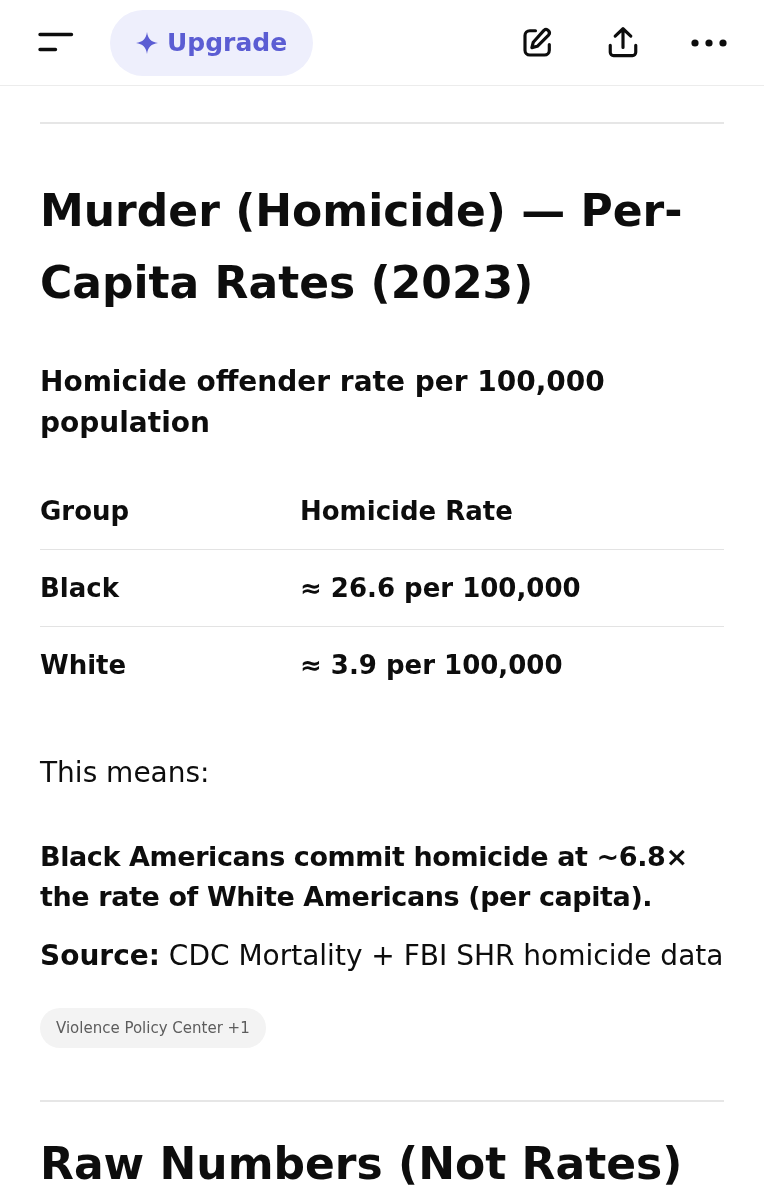 Image resolution: width=764 pixels, height=1200 pixels. Describe the element at coordinates (406, 511) in the screenshot. I see `column-header: Homicide Rate` at that location.